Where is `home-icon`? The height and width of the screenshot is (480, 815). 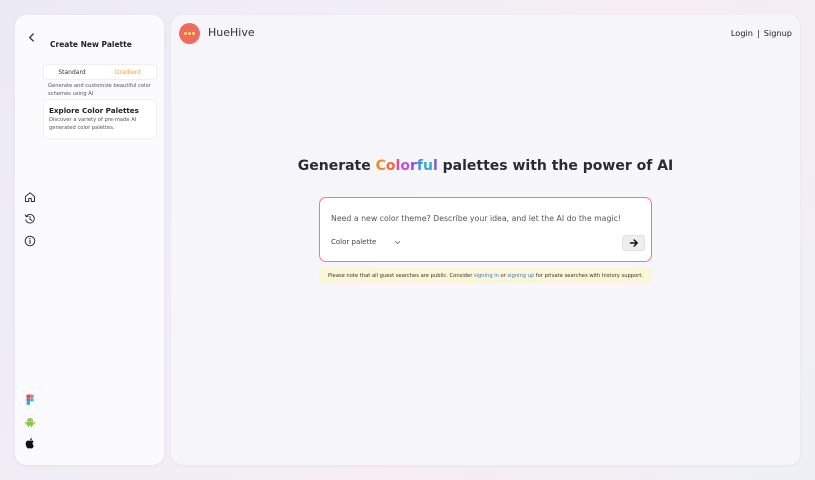 home-icon is located at coordinates (29, 196).